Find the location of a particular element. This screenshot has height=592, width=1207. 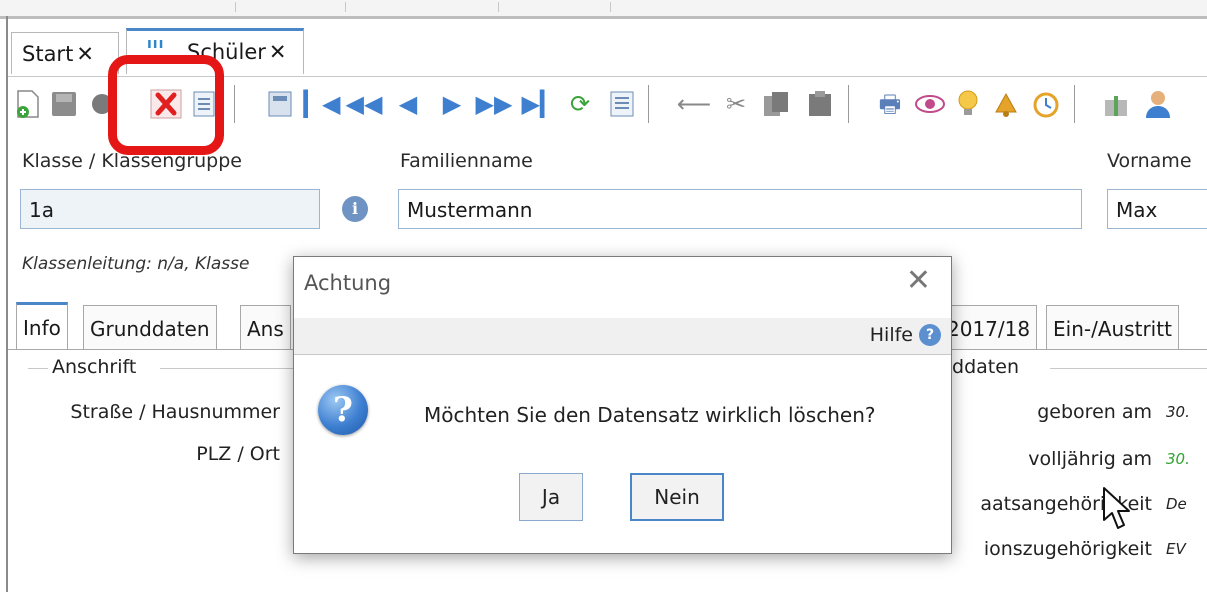

gift-icon is located at coordinates (1116, 104).